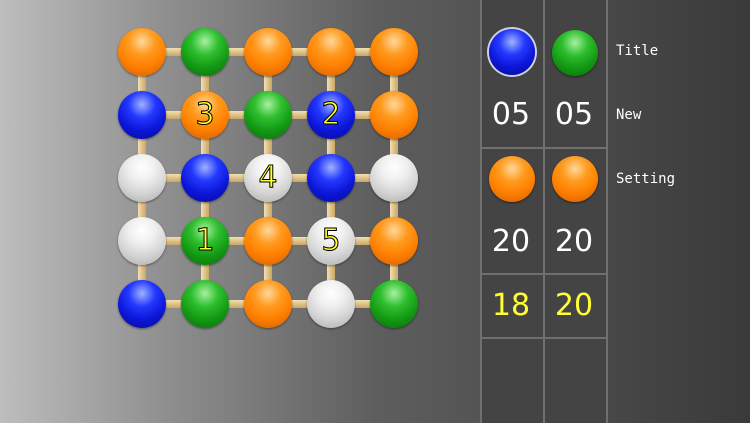 The image size is (750, 423). I want to click on board-ball-orange: 3, so click(205, 115).